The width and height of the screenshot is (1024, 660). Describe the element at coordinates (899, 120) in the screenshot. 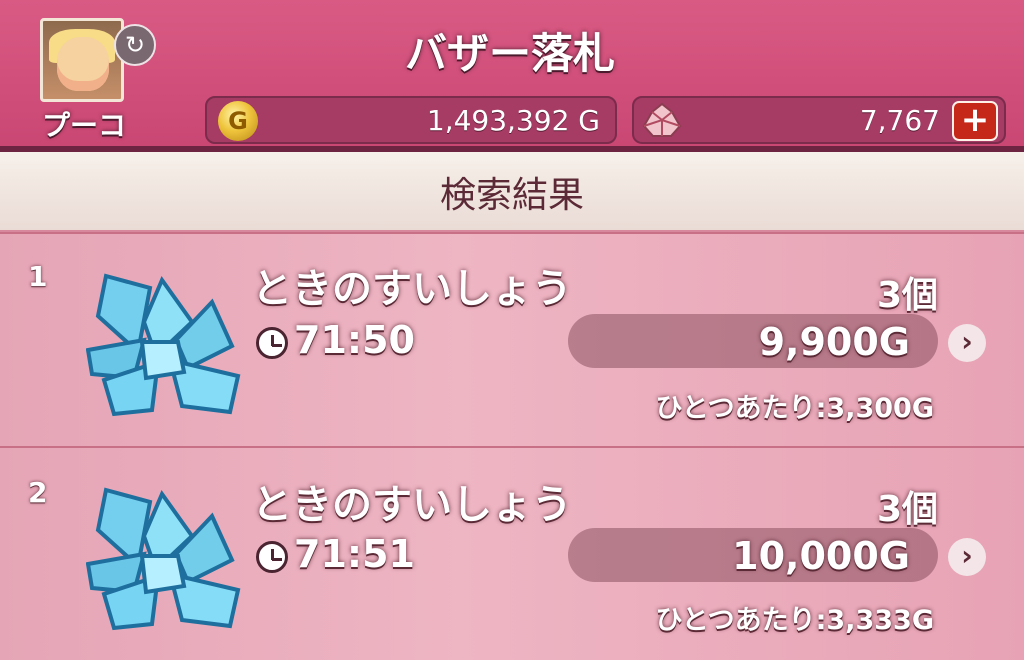

I see `gem-balance: 7,767` at that location.